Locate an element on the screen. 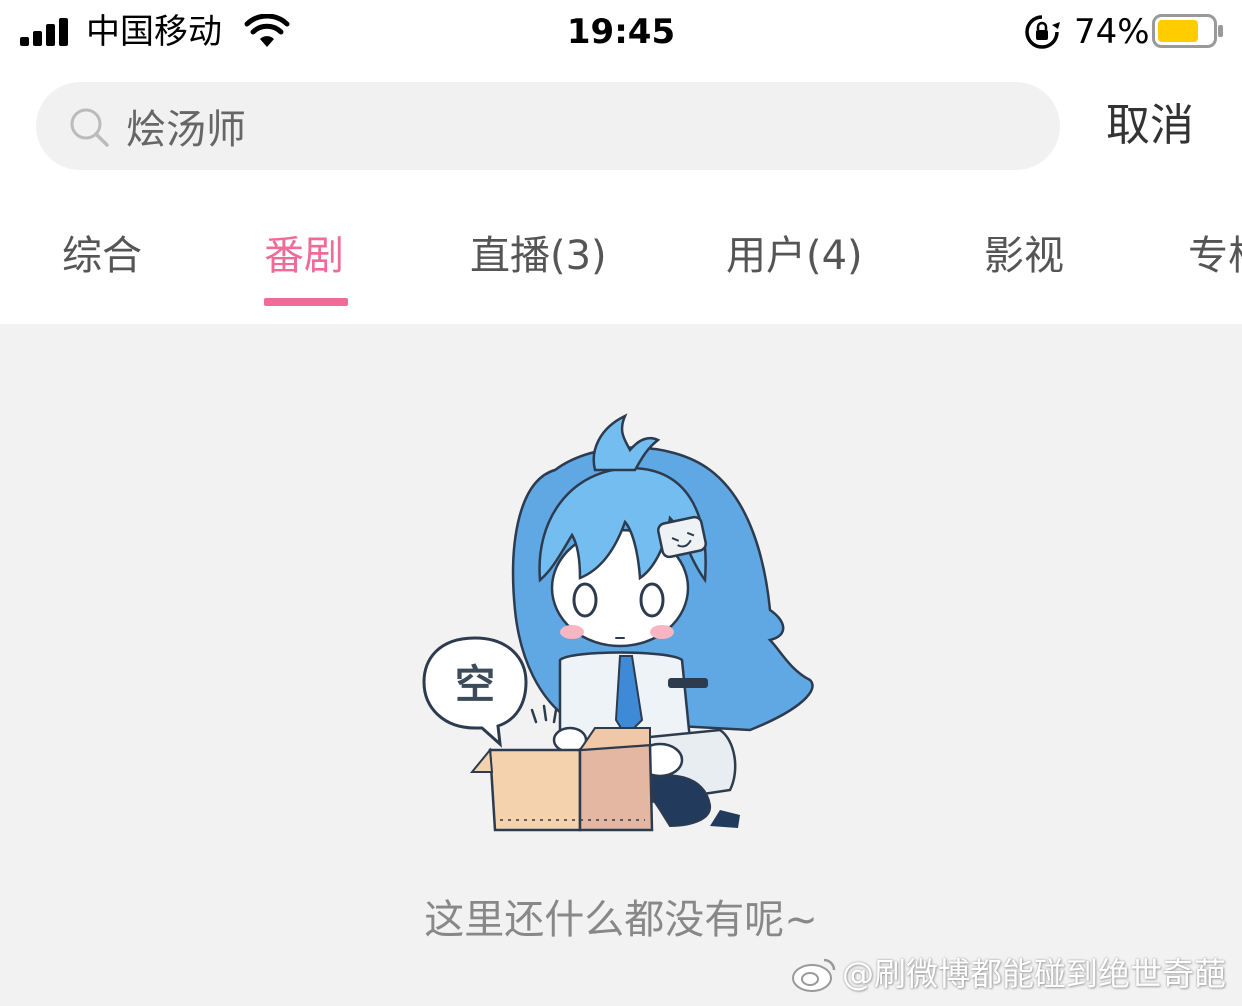 The height and width of the screenshot is (1006, 1242). tab-articles: 专栏 is located at coordinates (1215, 256).